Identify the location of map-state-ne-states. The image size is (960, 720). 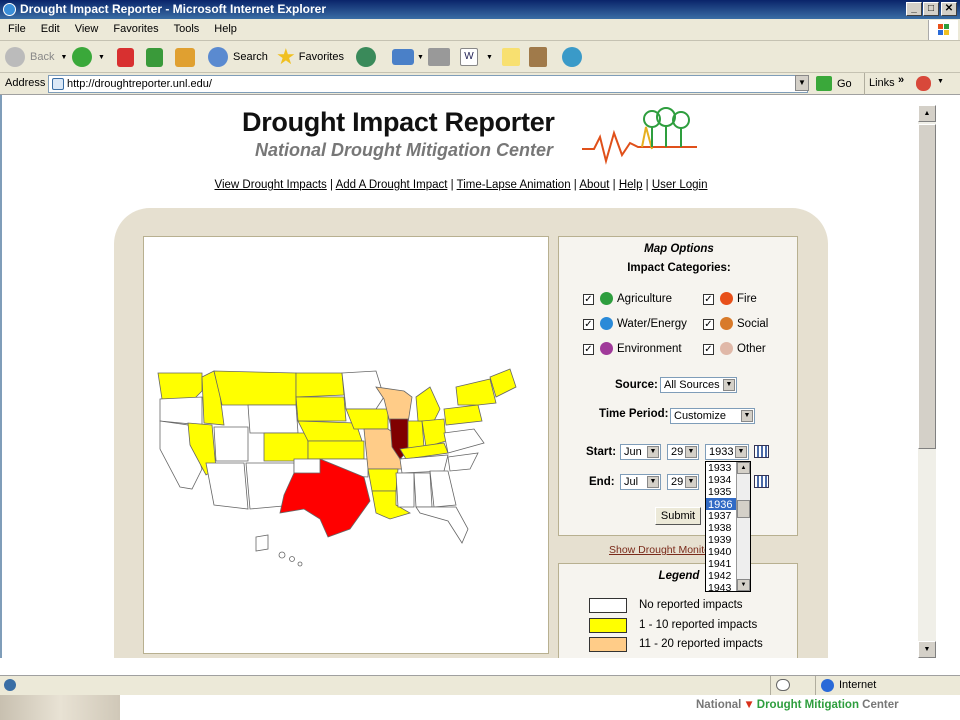
(503, 383).